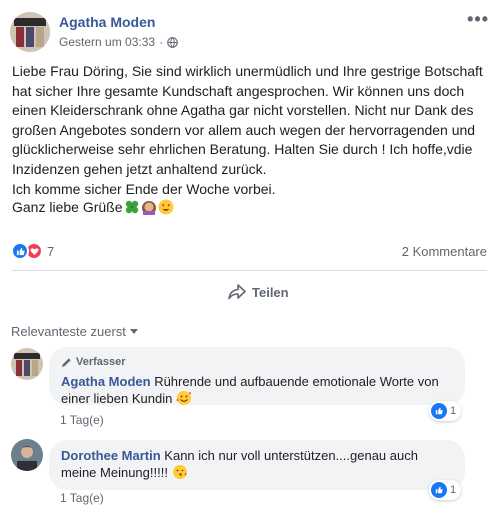 Image resolution: width=499 pixels, height=514 pixels. I want to click on page-avatar, so click(30, 32).